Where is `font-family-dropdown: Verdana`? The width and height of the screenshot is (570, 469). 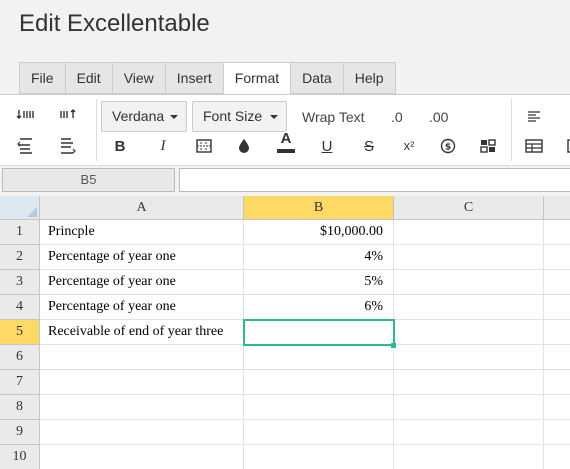
font-family-dropdown: Verdana is located at coordinates (144, 116).